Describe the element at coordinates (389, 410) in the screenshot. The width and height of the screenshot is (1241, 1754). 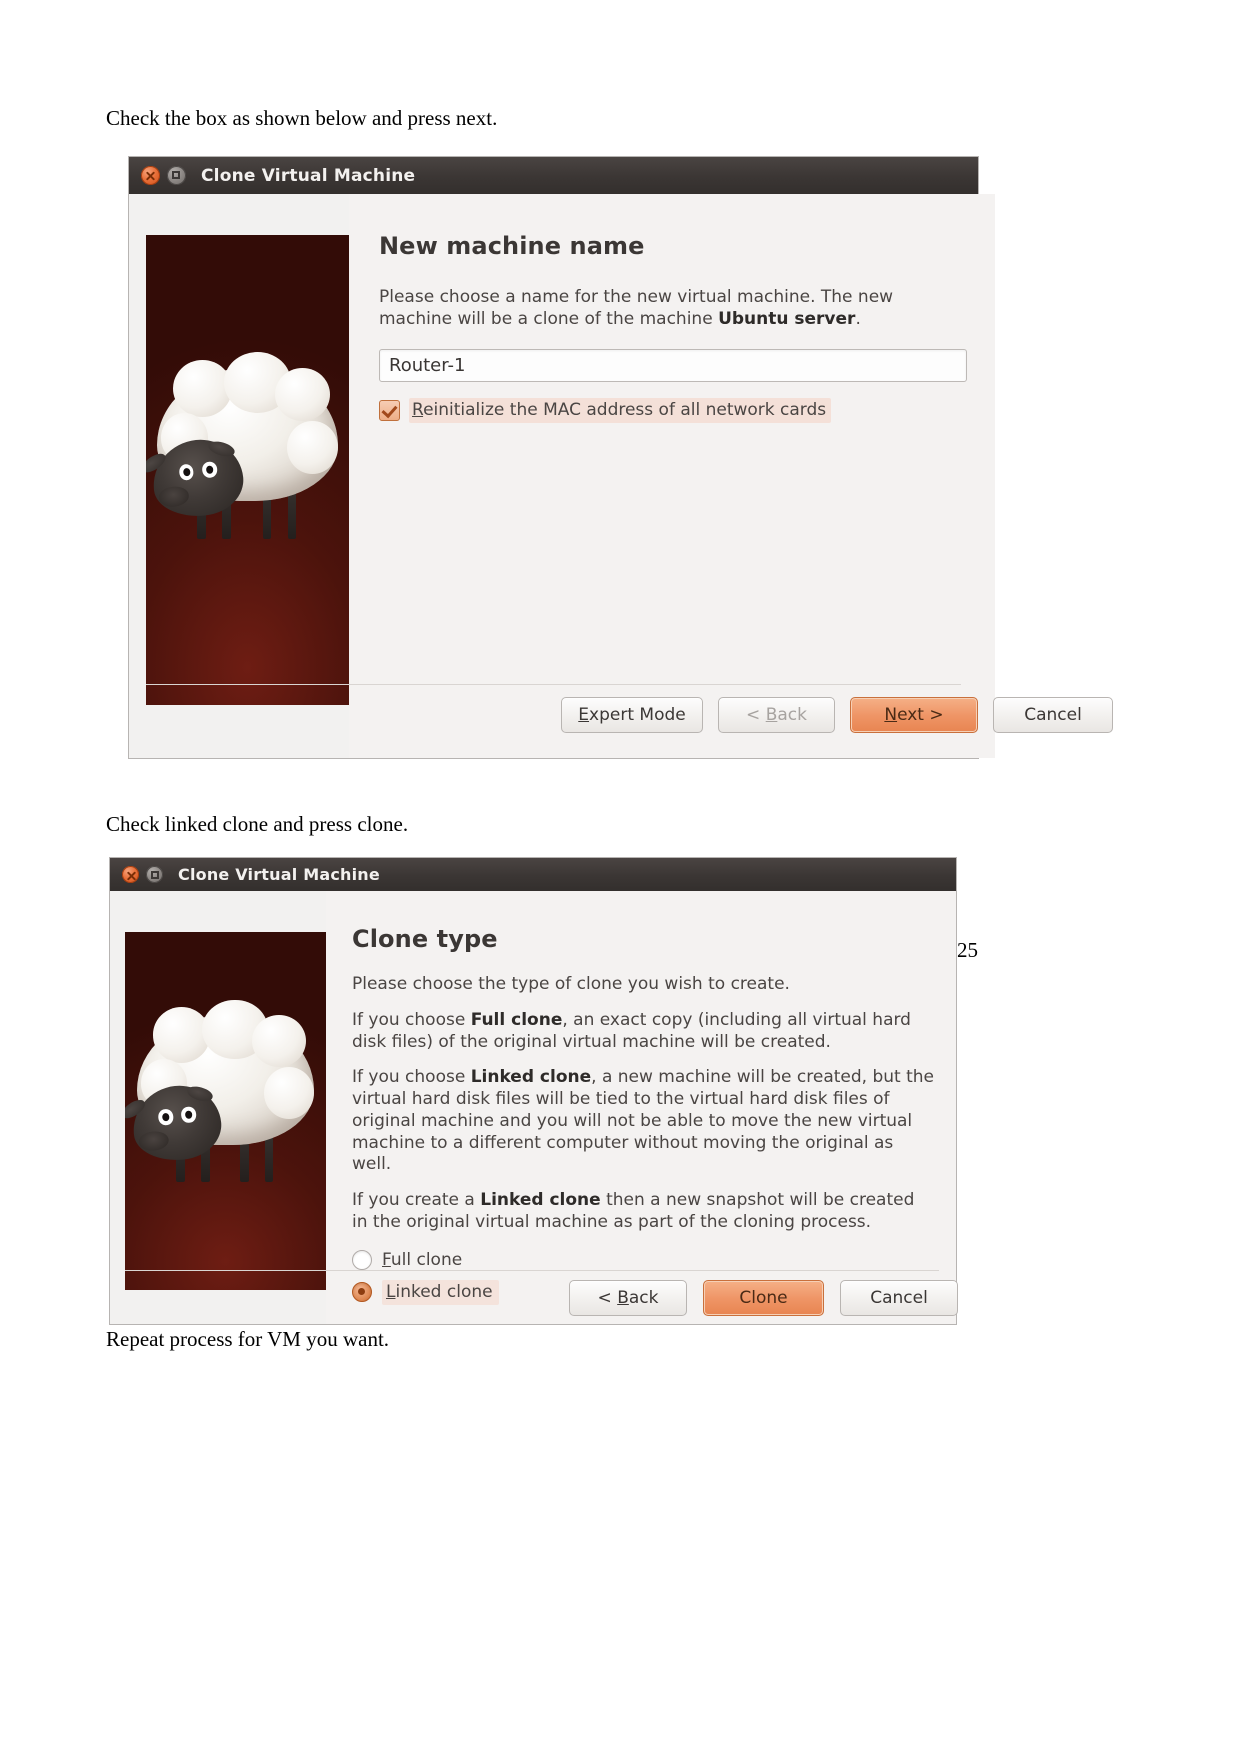
I see `checkbox-checked-icon` at that location.